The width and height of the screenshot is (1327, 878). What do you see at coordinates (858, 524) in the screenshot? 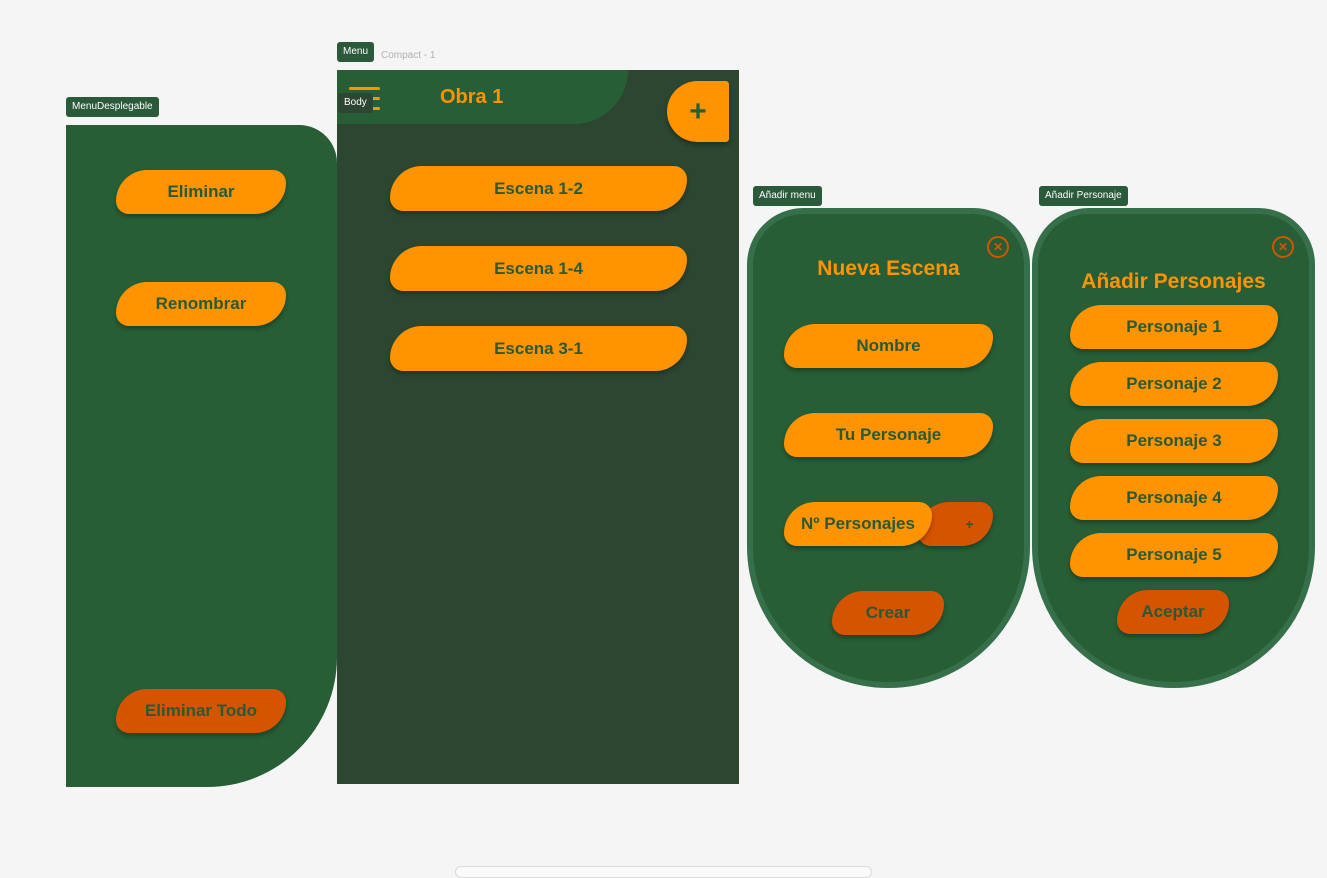
I see `num-personajes-field: Nº Personajes` at bounding box center [858, 524].